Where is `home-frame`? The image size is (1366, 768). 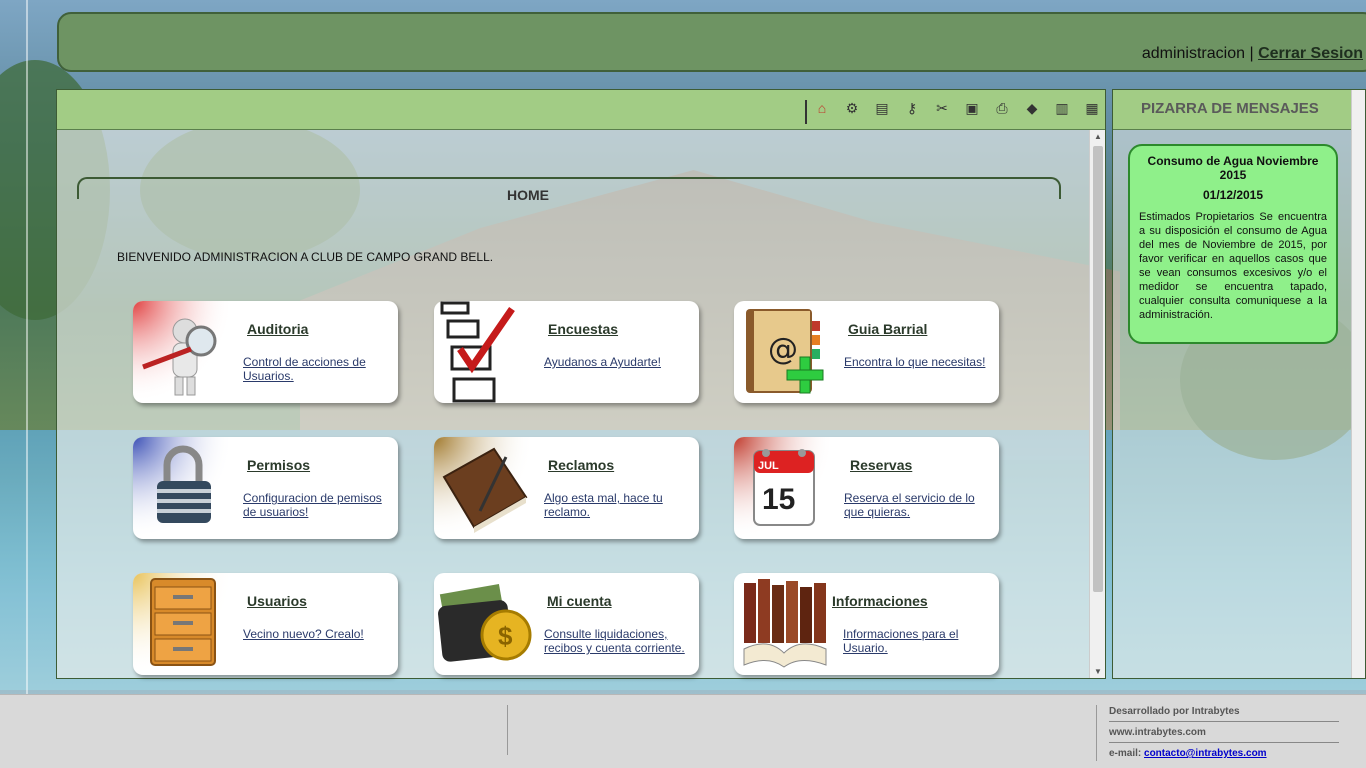
home-frame is located at coordinates (569, 188).